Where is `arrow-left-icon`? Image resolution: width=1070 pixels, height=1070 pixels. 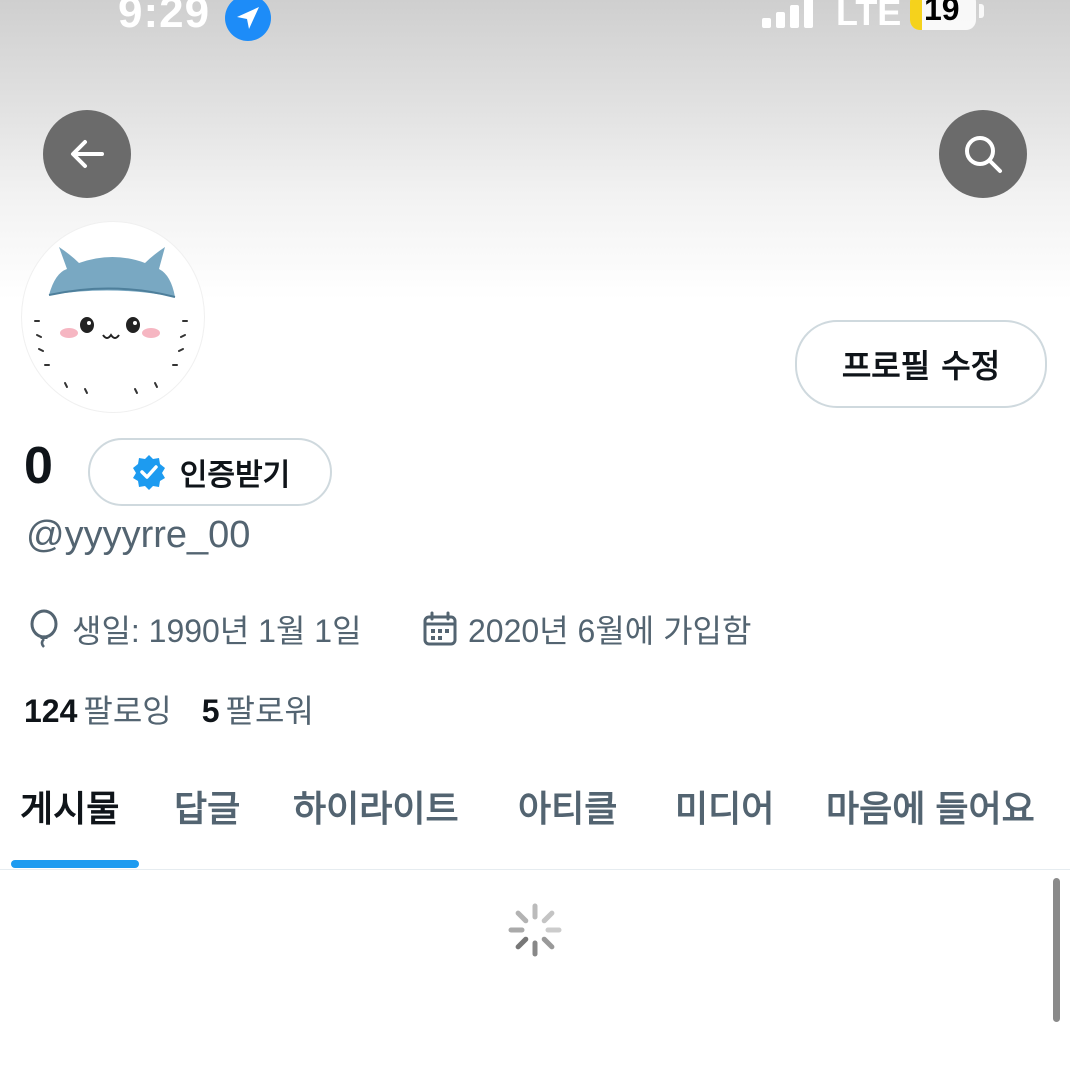
arrow-left-icon is located at coordinates (87, 154).